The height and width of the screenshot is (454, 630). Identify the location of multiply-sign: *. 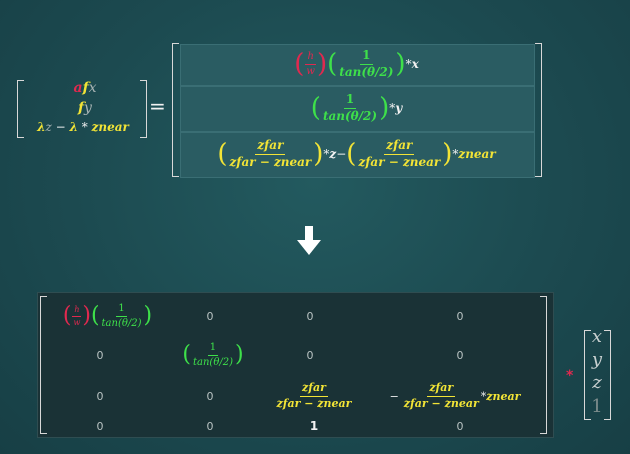
(570, 376).